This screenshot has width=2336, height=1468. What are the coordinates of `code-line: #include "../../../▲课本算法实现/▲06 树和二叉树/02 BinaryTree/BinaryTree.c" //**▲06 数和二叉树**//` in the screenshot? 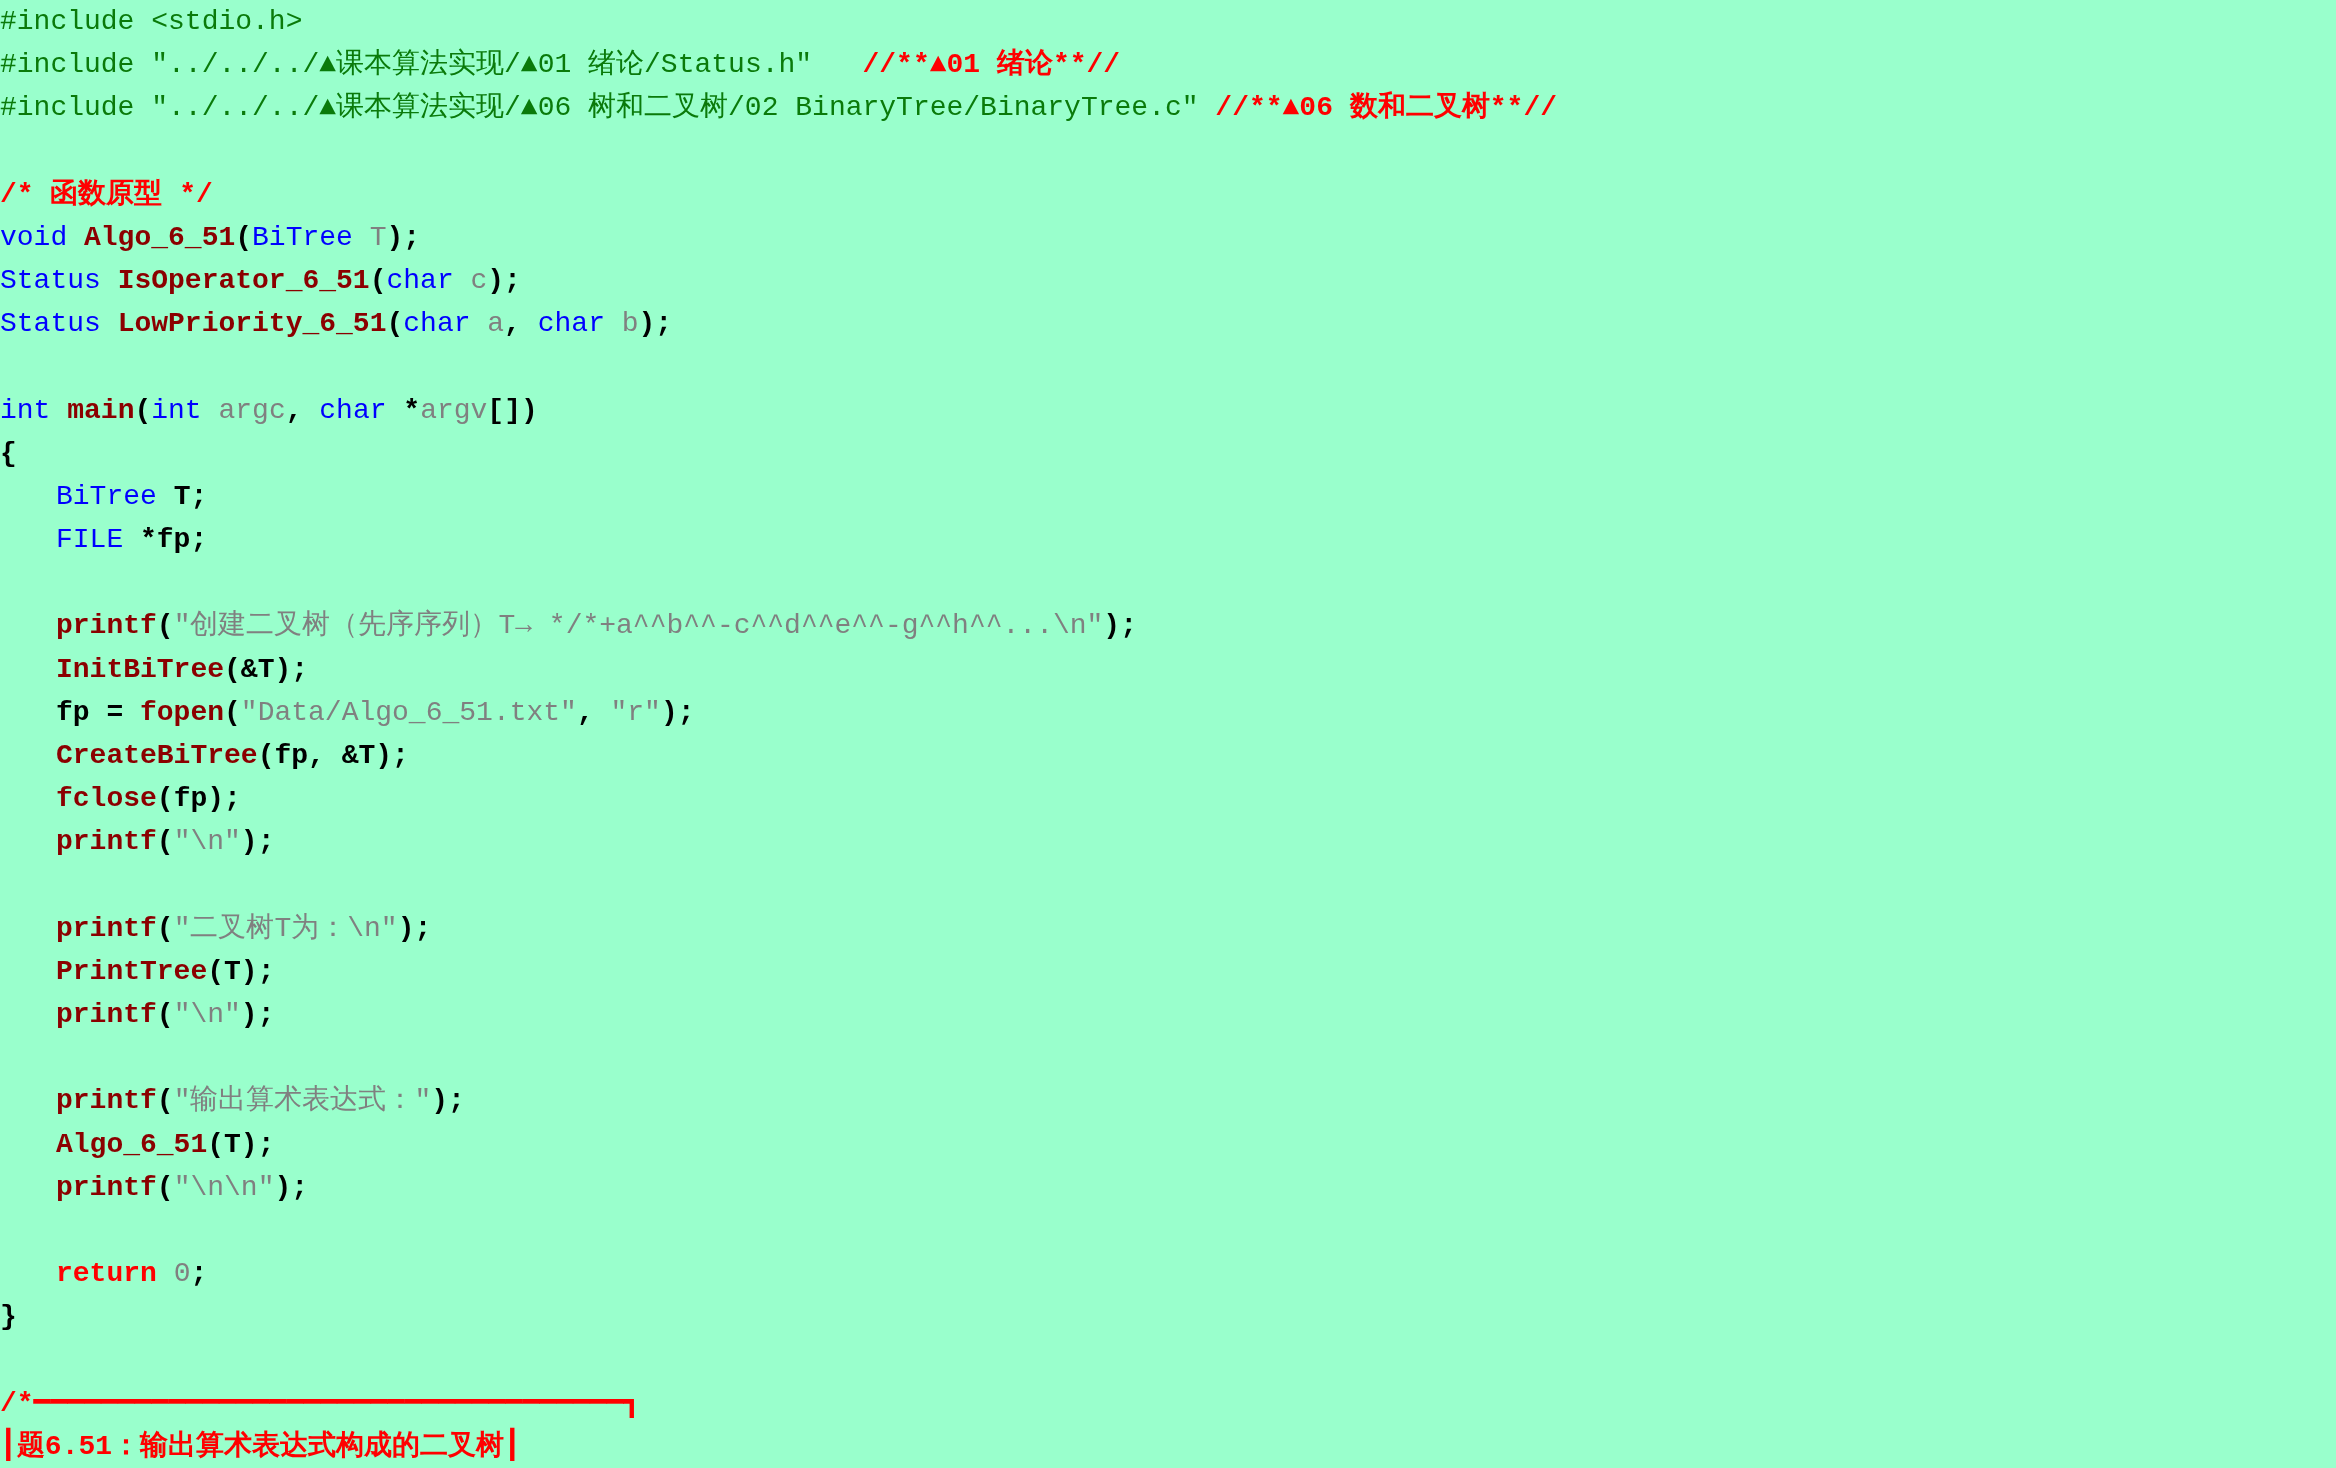 It's located at (779, 108).